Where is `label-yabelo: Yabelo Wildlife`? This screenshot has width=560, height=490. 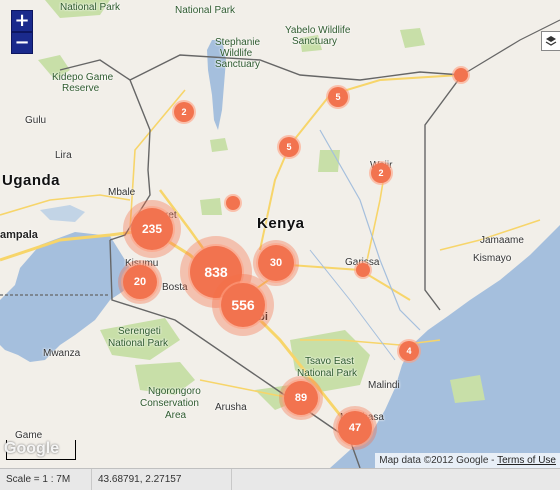
label-yabelo: Yabelo Wildlife is located at coordinates (318, 30).